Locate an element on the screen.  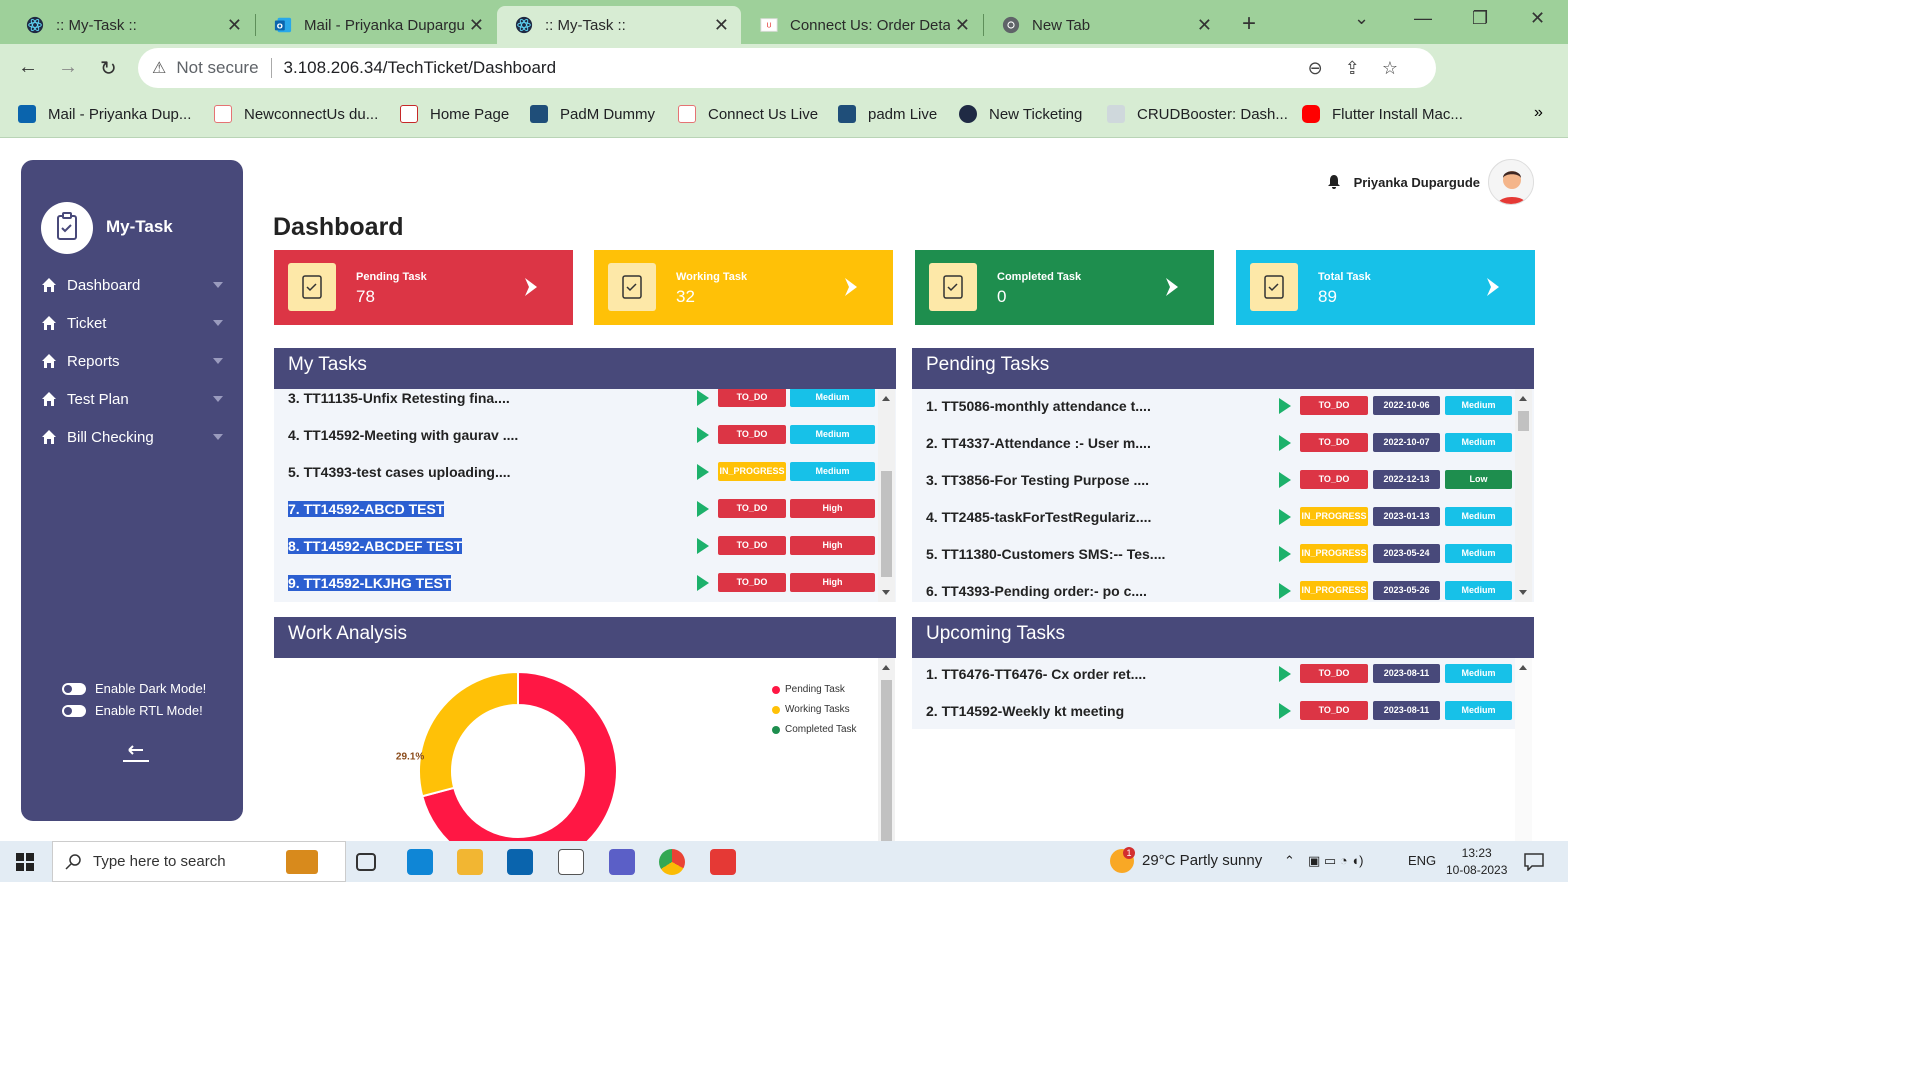
url-text: 3.108.206.34/TechTicket/Dashboard is located at coordinates (420, 68).